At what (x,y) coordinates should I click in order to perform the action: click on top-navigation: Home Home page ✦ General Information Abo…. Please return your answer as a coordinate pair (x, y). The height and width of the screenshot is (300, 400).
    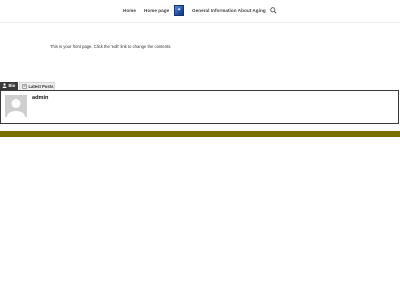
    Looking at the image, I should click on (200, 11).